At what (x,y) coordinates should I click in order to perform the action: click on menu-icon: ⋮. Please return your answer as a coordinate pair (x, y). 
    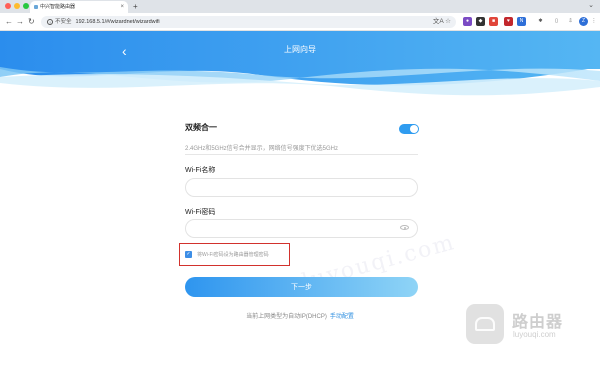
    Looking at the image, I should click on (594, 21).